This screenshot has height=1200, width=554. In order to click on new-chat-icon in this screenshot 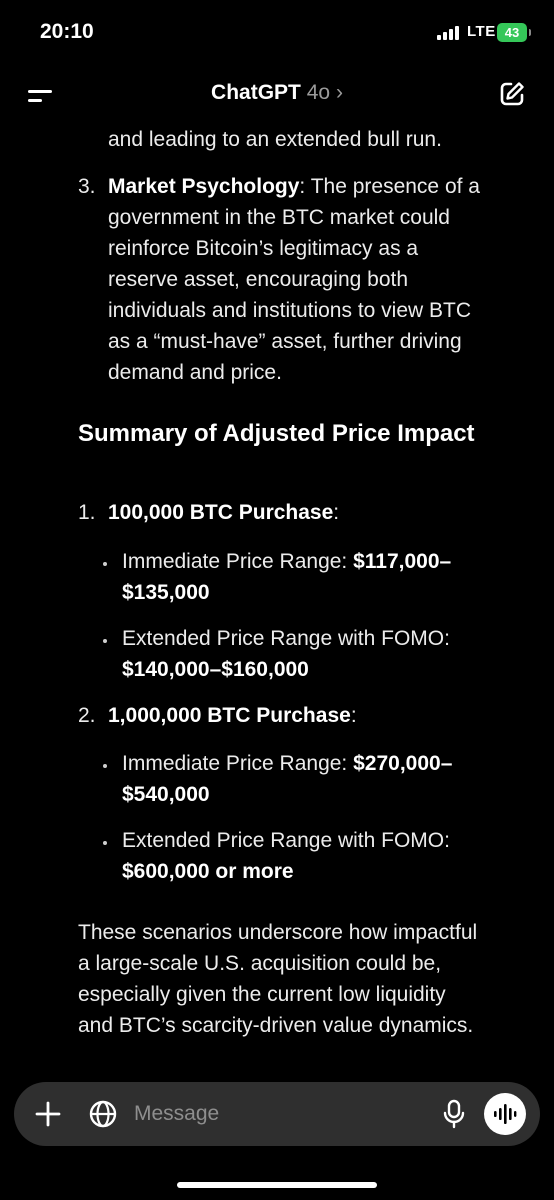, I will do `click(512, 94)`.